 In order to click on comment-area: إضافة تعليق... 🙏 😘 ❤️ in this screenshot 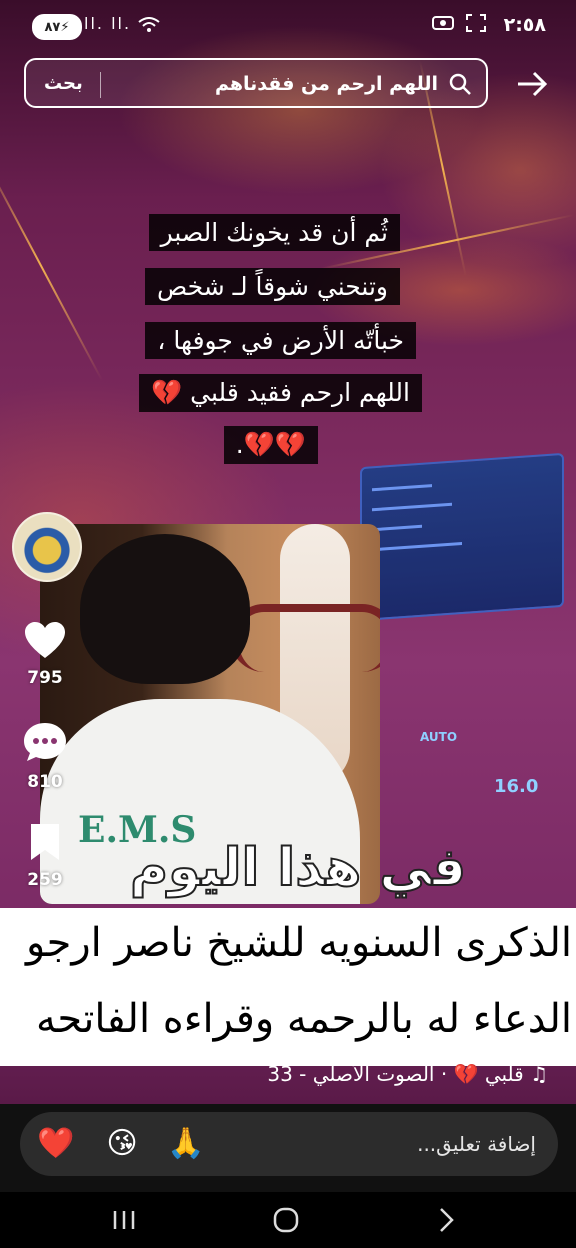, I will do `click(288, 1148)`.